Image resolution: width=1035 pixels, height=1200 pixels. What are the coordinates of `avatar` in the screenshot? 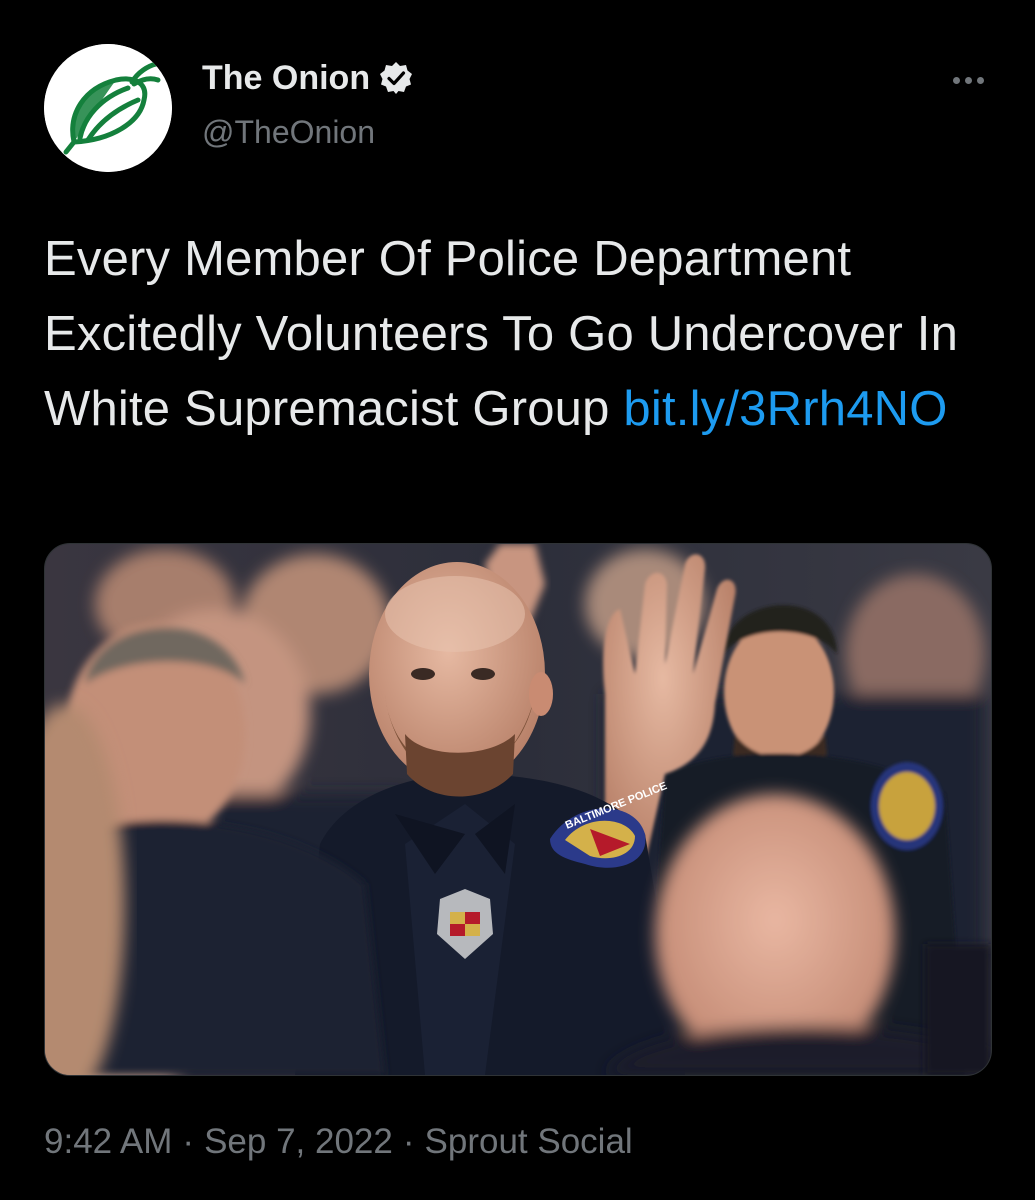 It's located at (108, 108).